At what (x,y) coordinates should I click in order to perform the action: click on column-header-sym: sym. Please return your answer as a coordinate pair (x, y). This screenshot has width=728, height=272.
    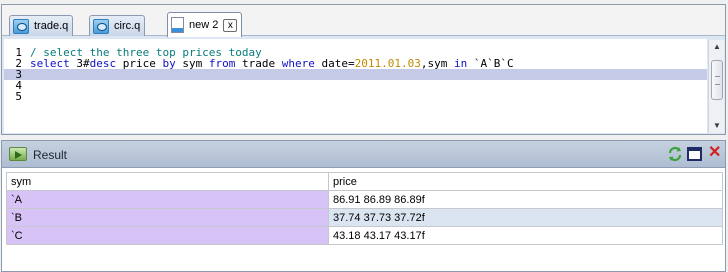
    Looking at the image, I should click on (167, 181).